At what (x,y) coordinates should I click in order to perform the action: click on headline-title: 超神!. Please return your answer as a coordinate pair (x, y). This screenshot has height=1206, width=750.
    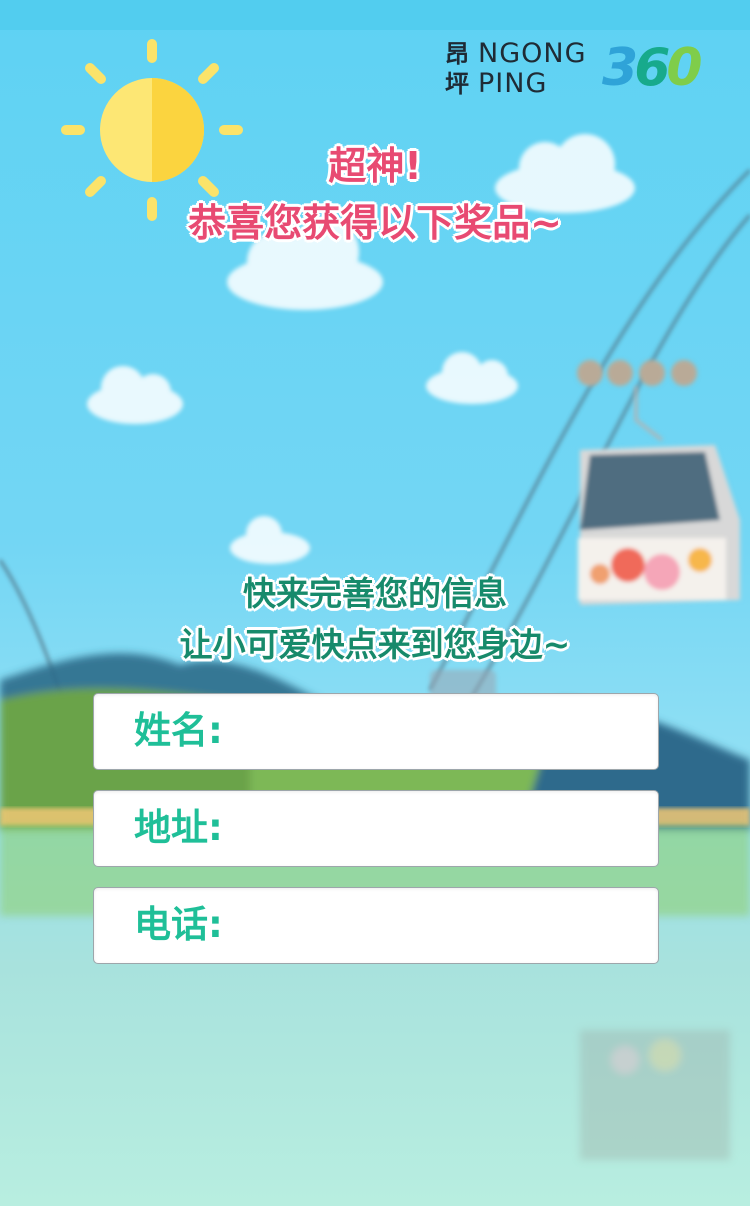
    Looking at the image, I should click on (375, 166).